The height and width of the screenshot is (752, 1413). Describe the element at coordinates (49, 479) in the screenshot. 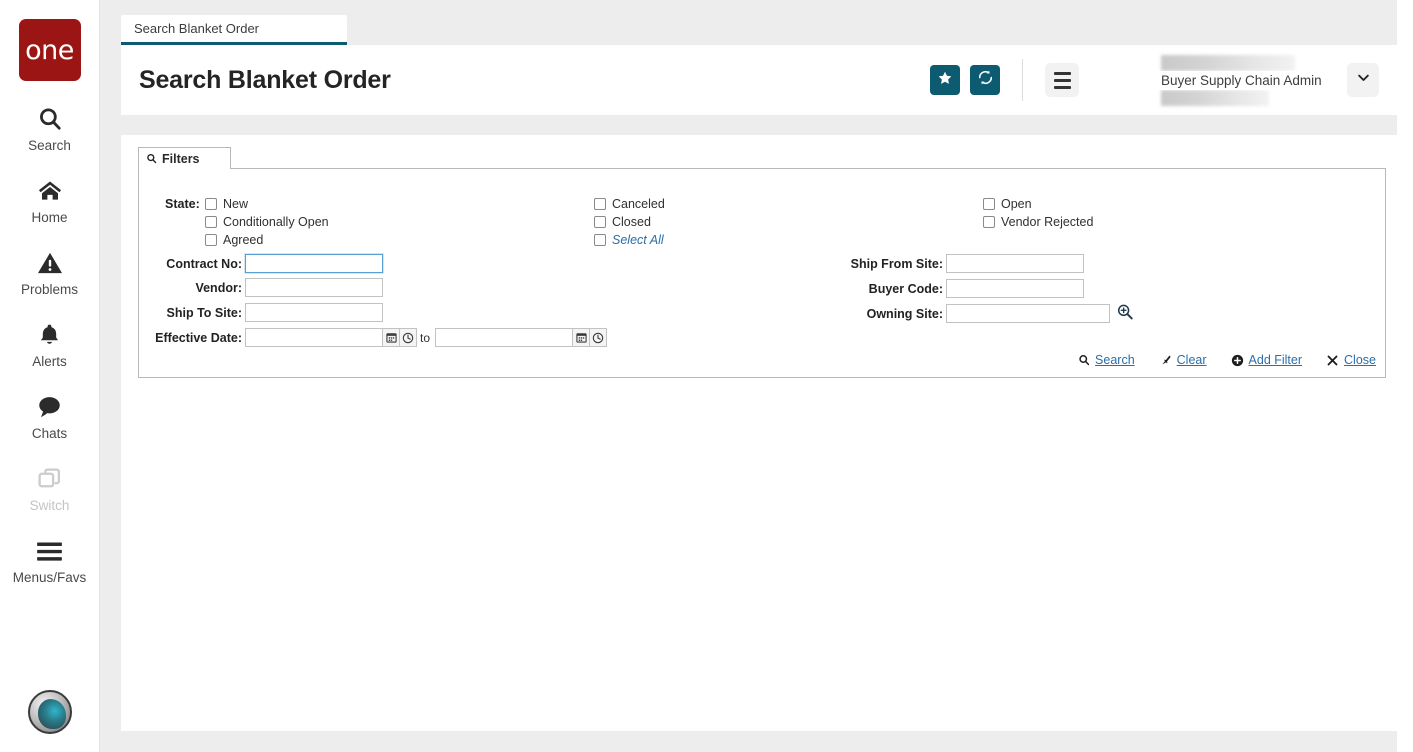

I see `switch-icon` at that location.